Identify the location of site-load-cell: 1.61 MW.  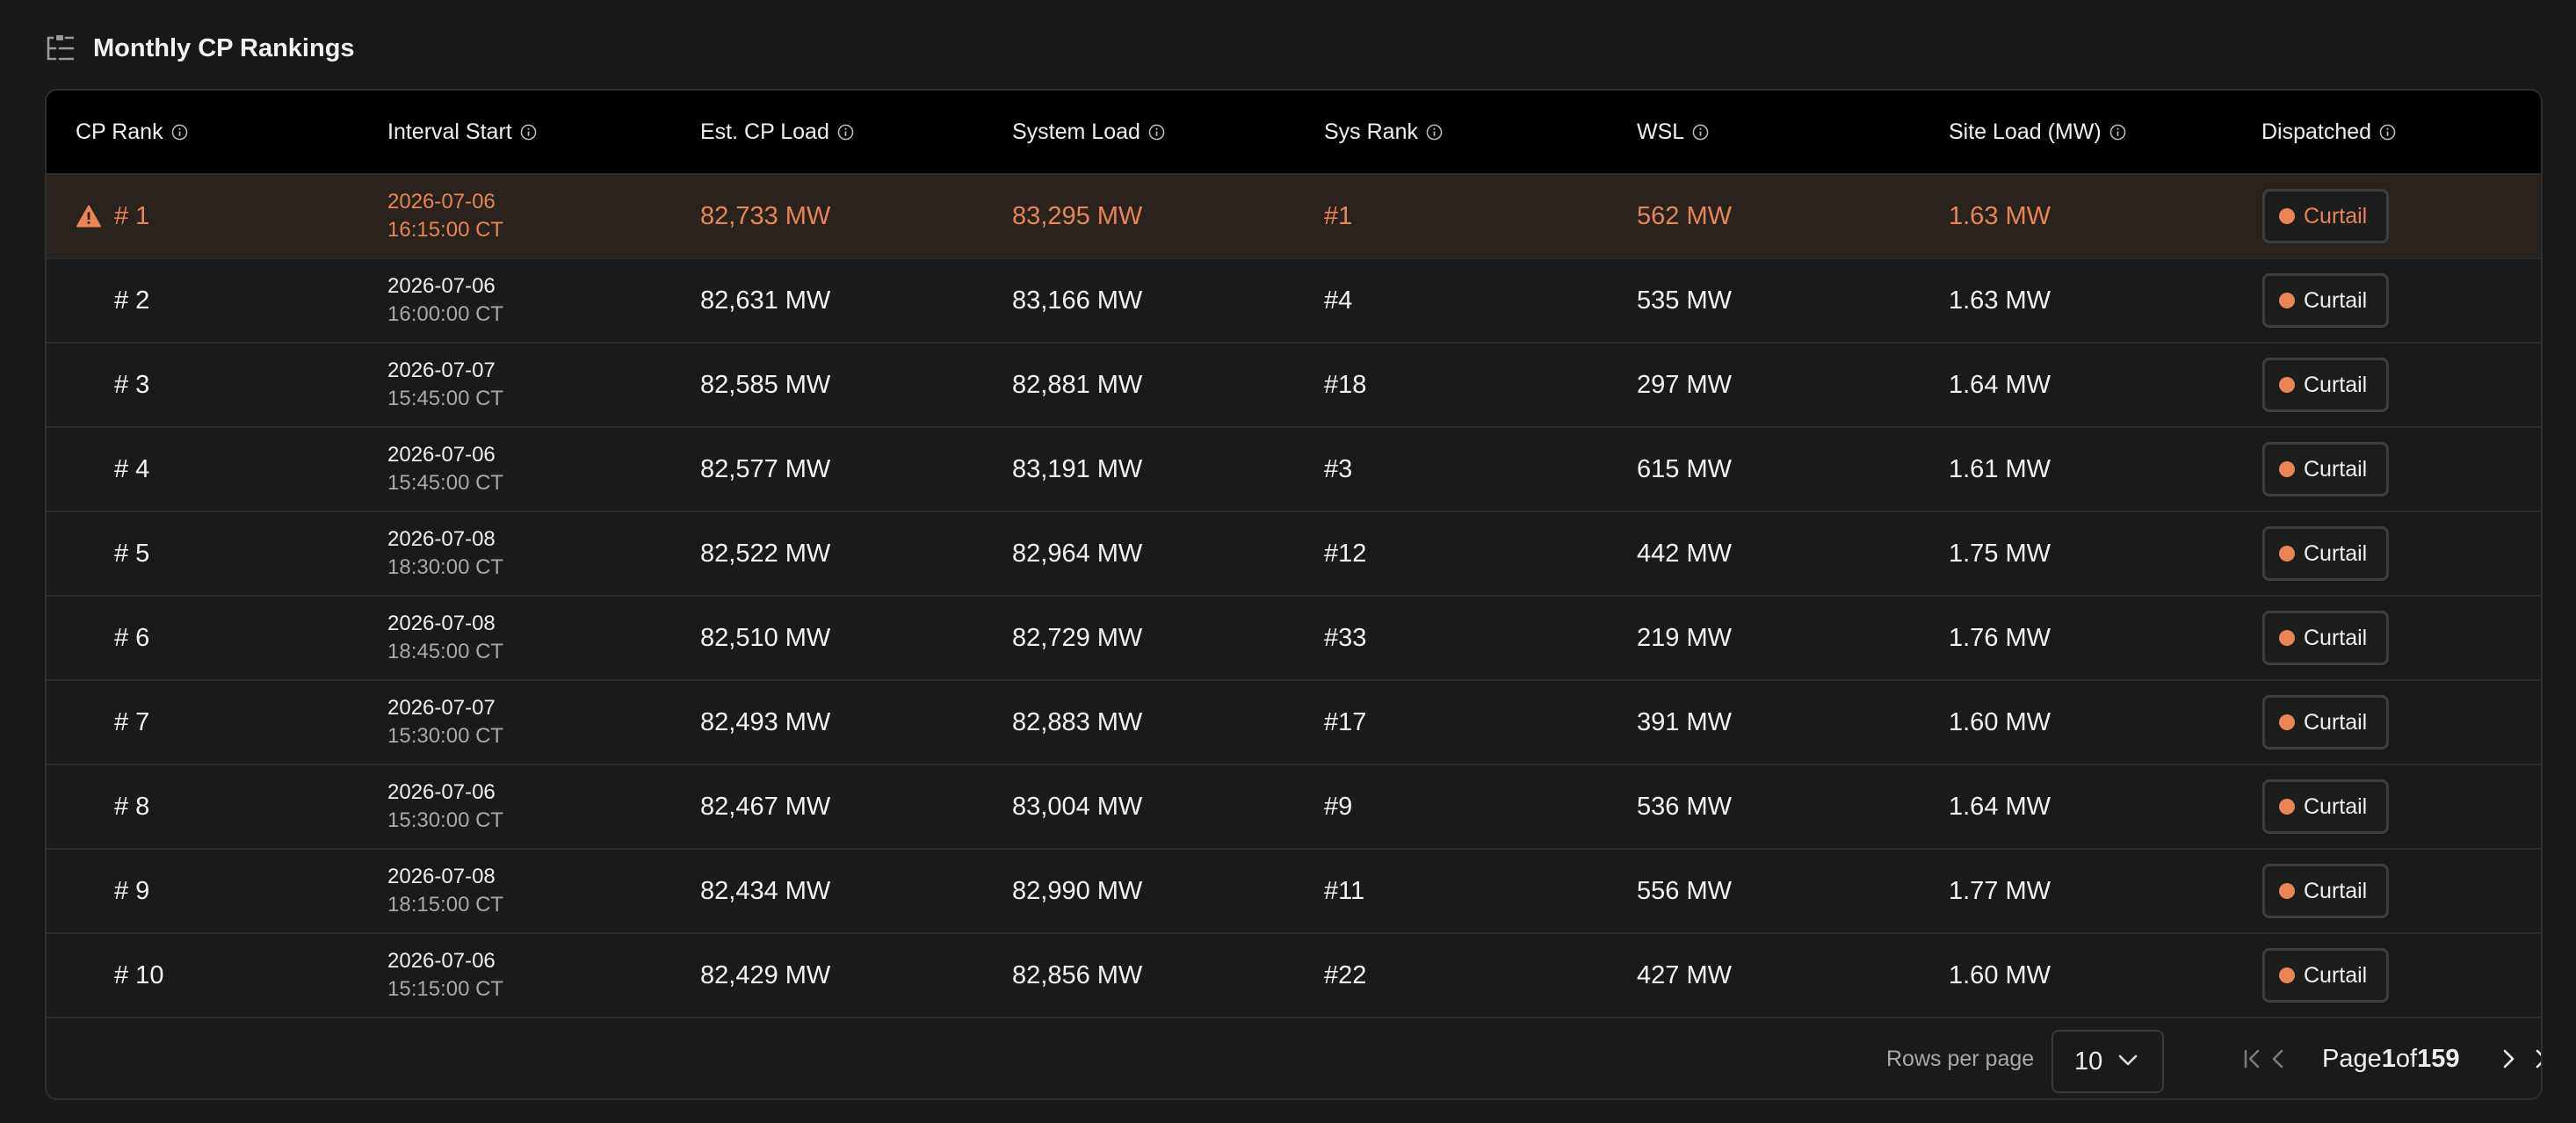
(2000, 468).